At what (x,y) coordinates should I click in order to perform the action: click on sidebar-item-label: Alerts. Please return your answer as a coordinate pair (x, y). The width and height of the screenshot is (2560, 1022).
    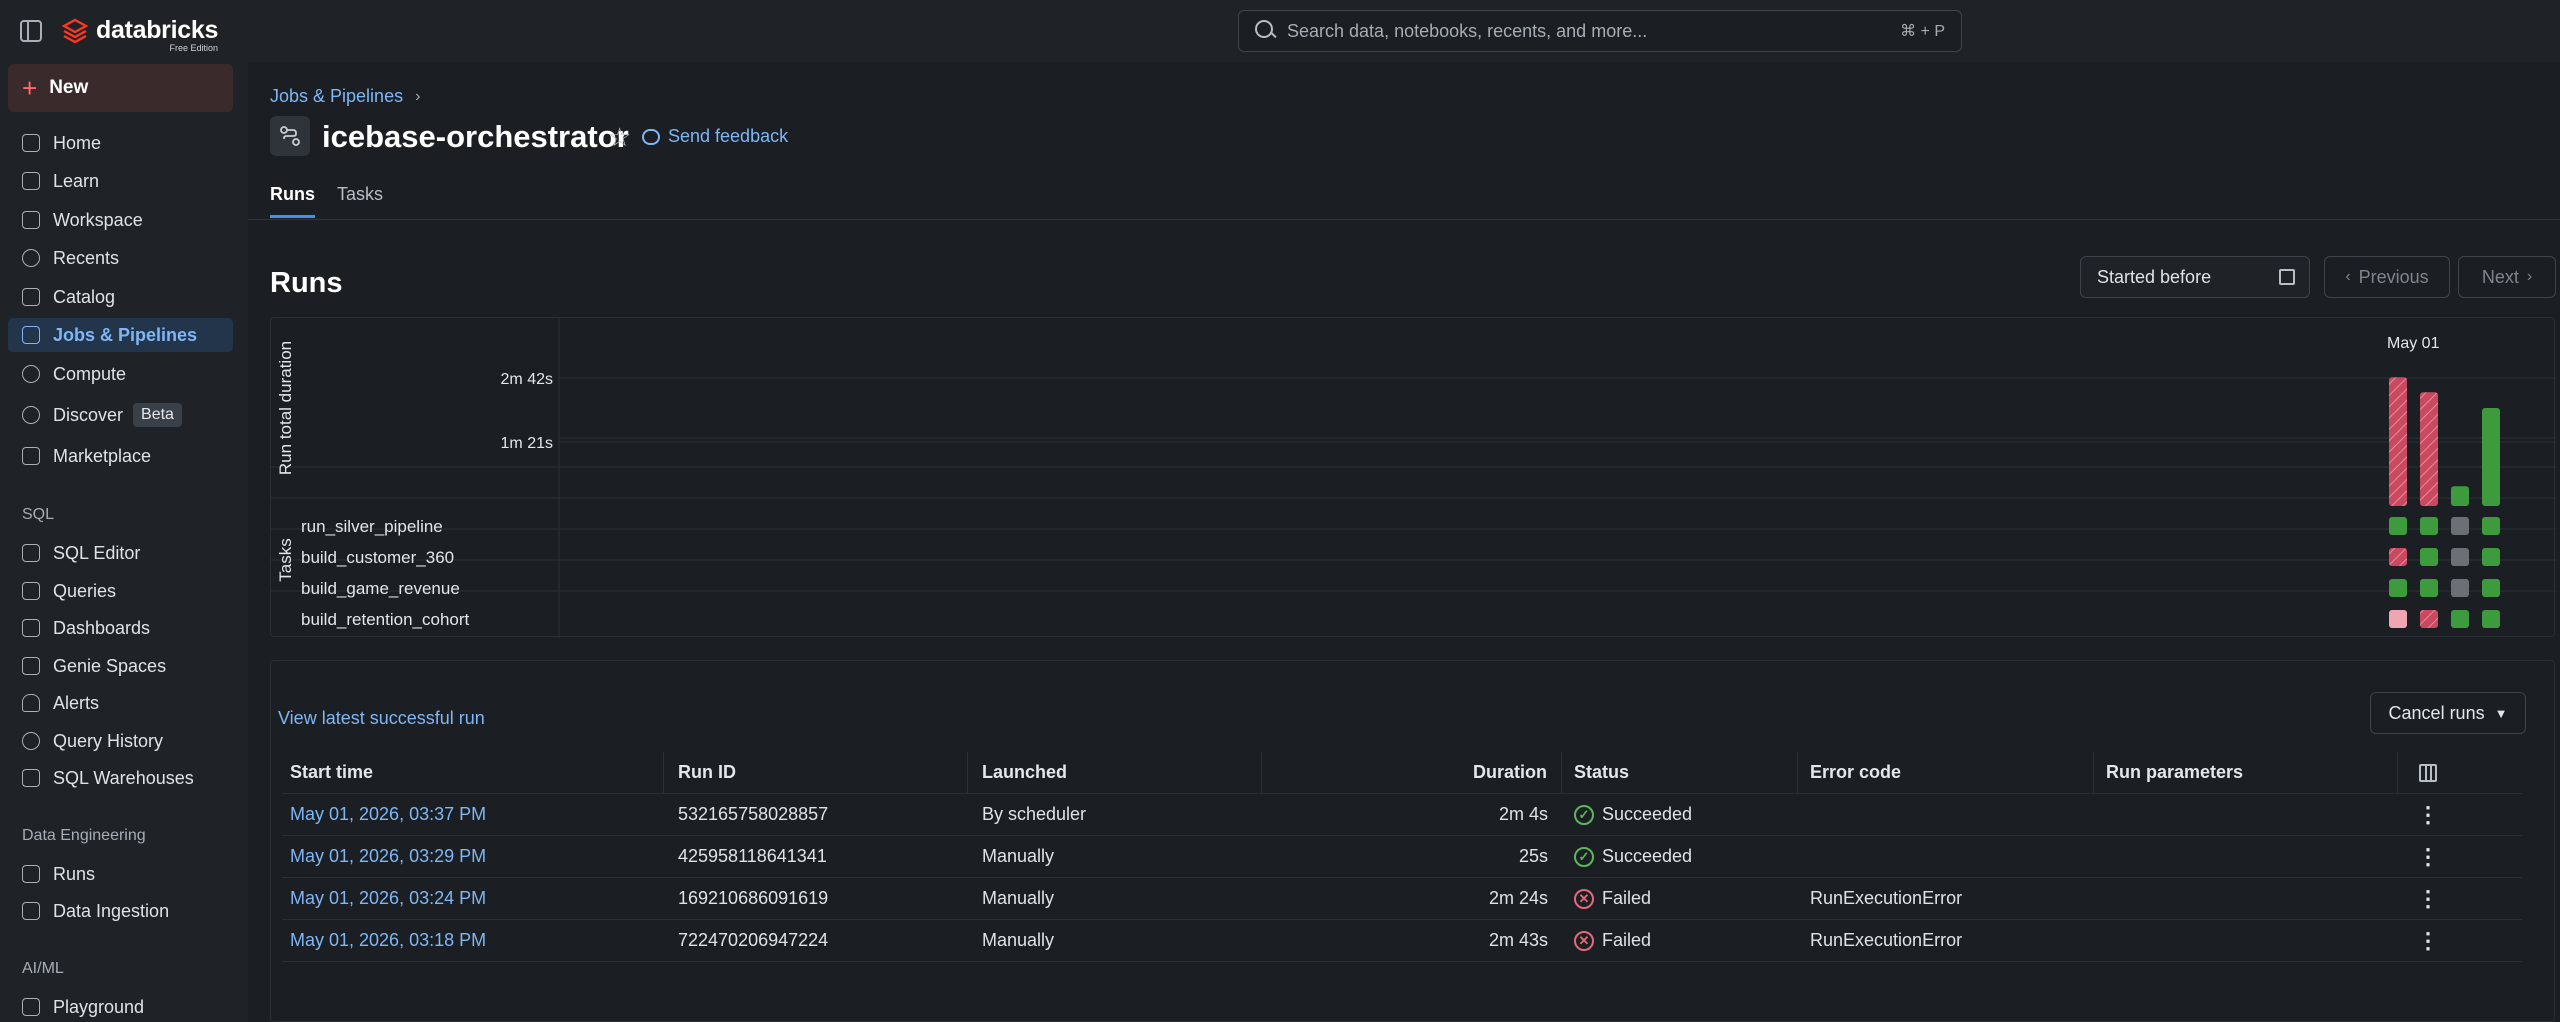
    Looking at the image, I should click on (76, 702).